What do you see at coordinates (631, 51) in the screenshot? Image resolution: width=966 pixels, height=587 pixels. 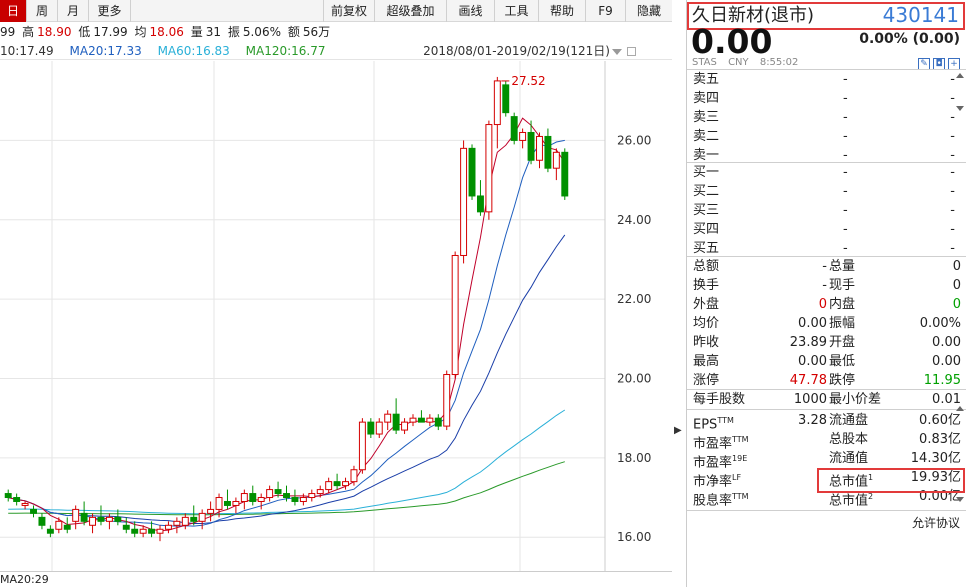 I see `maximize-icon` at bounding box center [631, 51].